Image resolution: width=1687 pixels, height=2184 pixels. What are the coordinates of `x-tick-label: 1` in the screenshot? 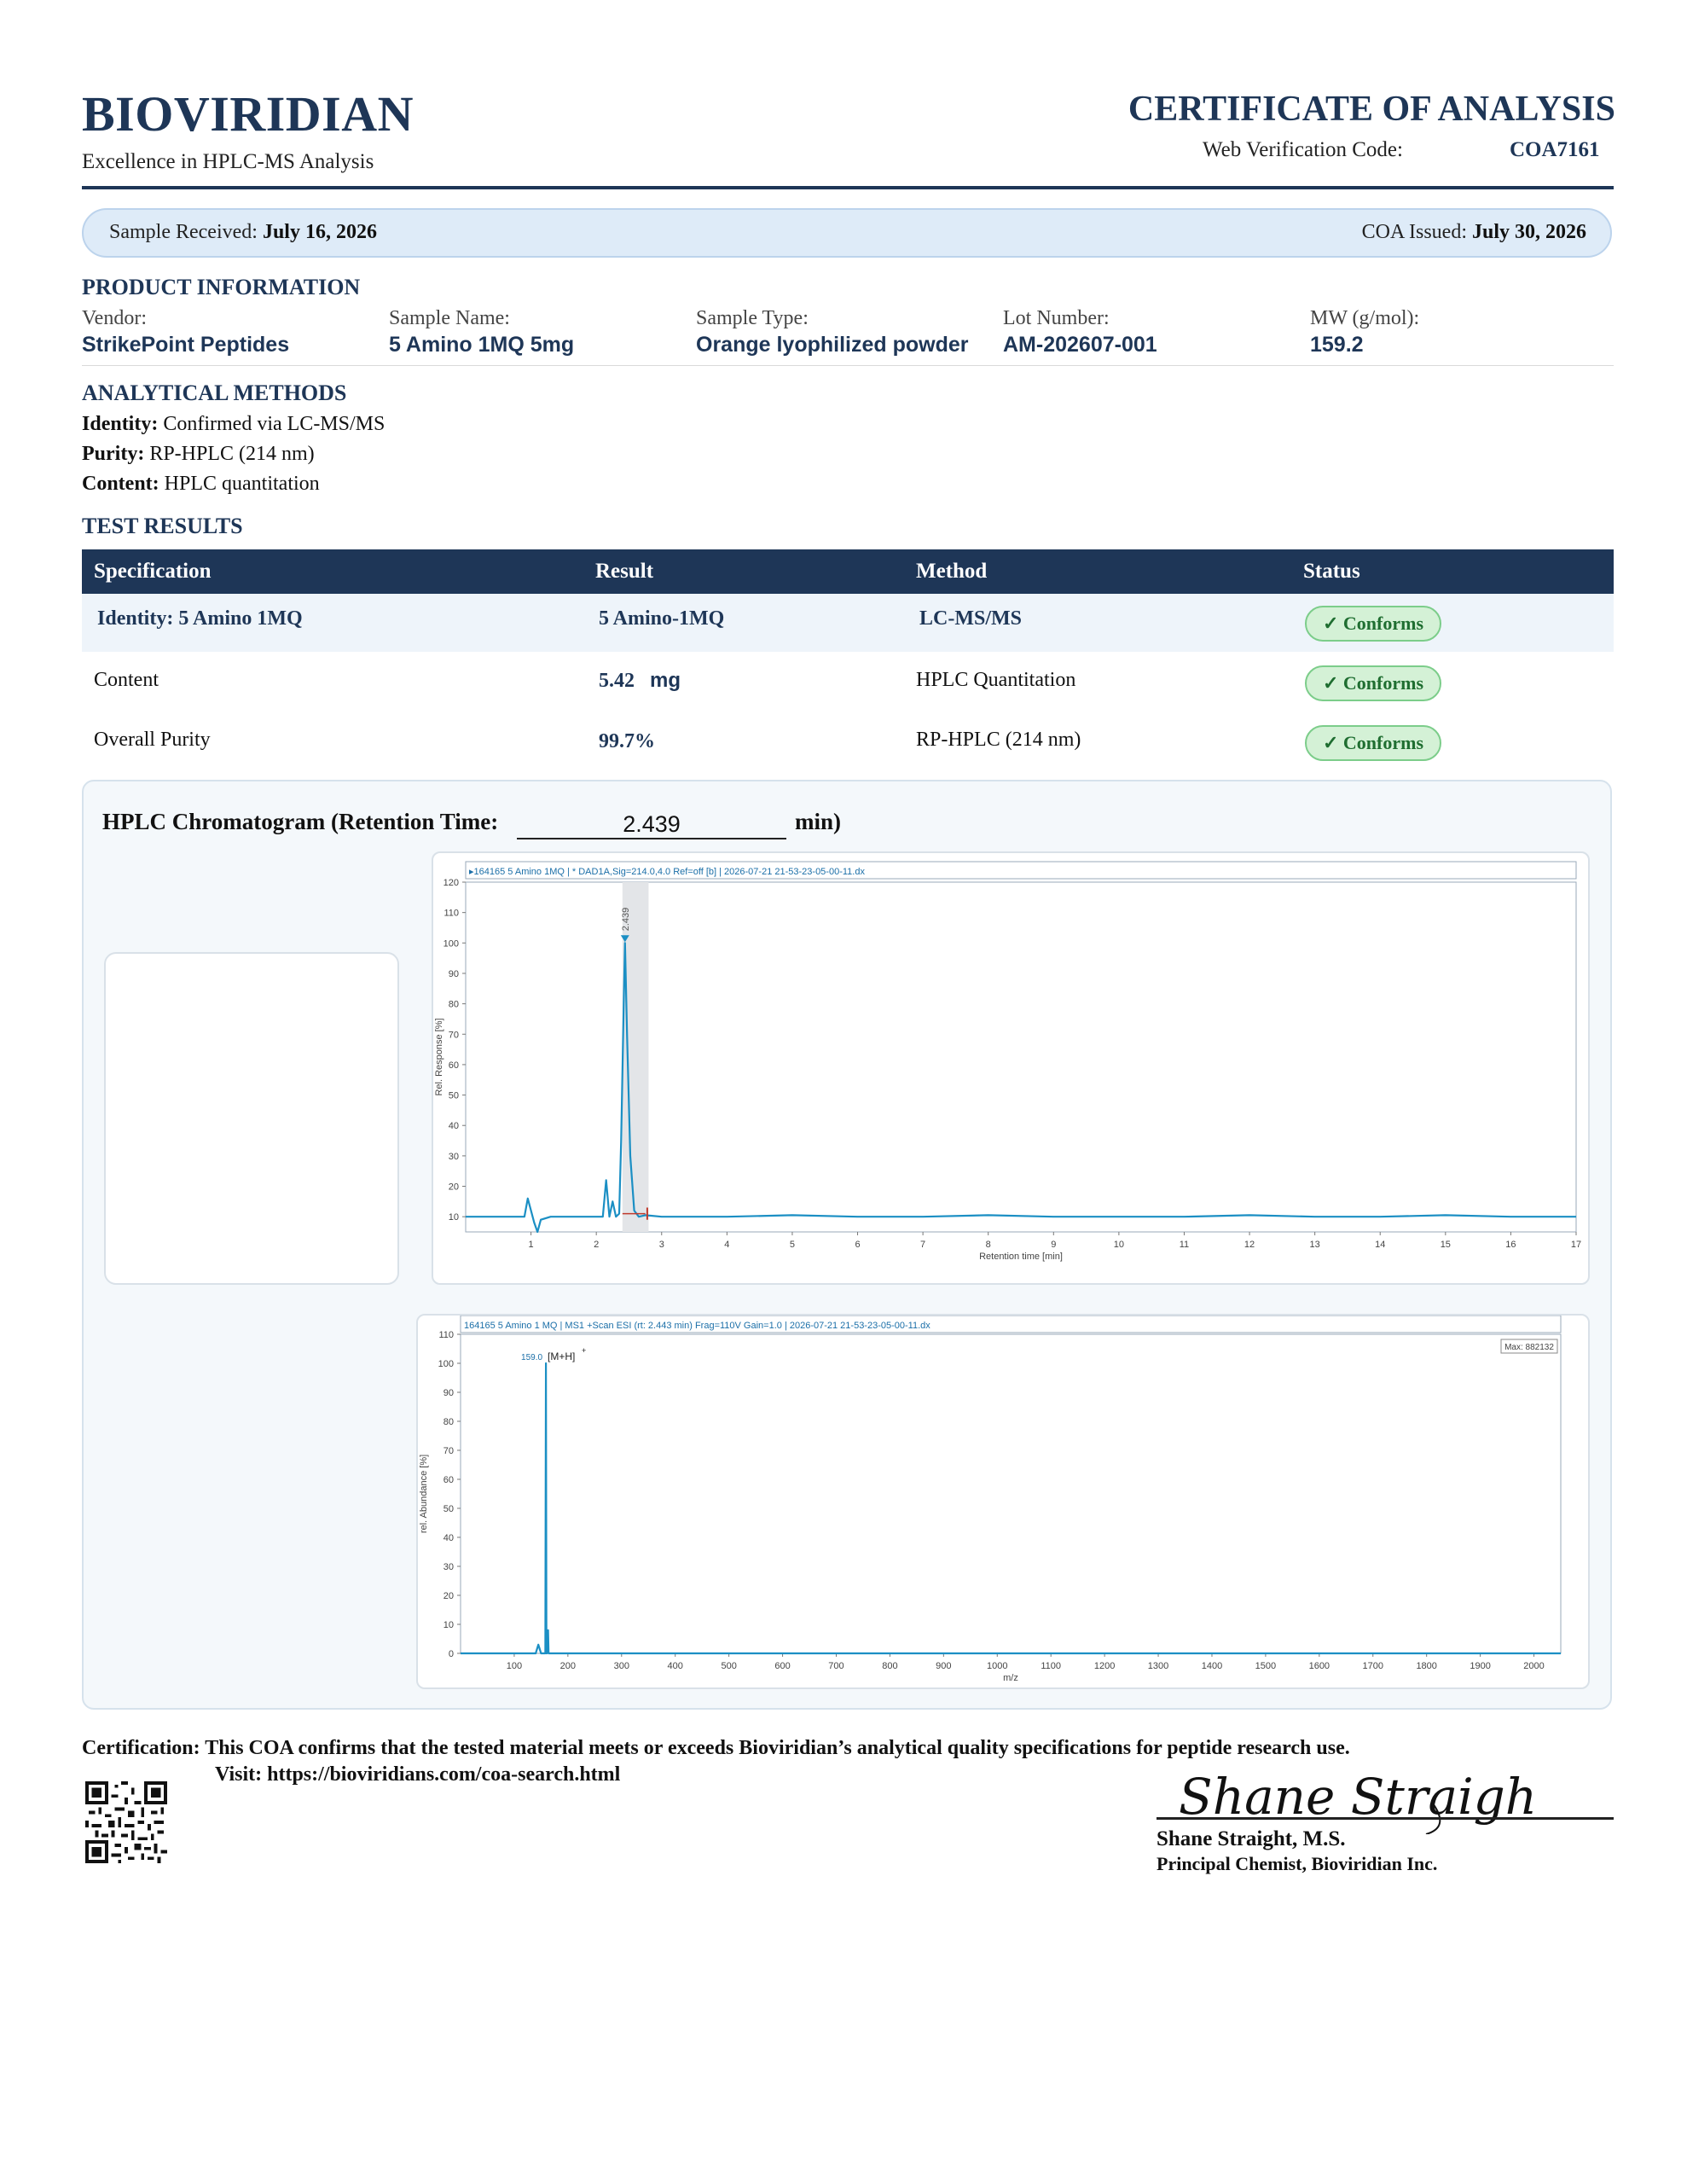 It's located at (531, 1245).